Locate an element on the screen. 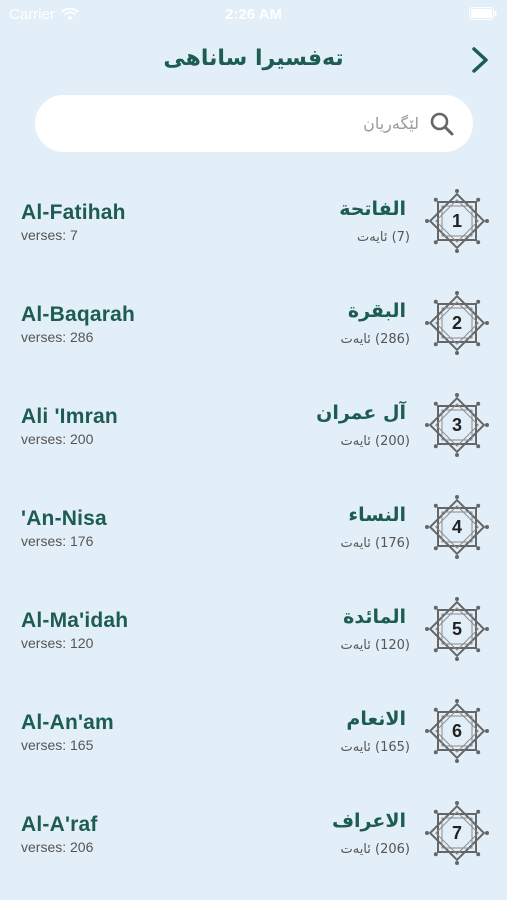  battery-icon is located at coordinates (483, 15).